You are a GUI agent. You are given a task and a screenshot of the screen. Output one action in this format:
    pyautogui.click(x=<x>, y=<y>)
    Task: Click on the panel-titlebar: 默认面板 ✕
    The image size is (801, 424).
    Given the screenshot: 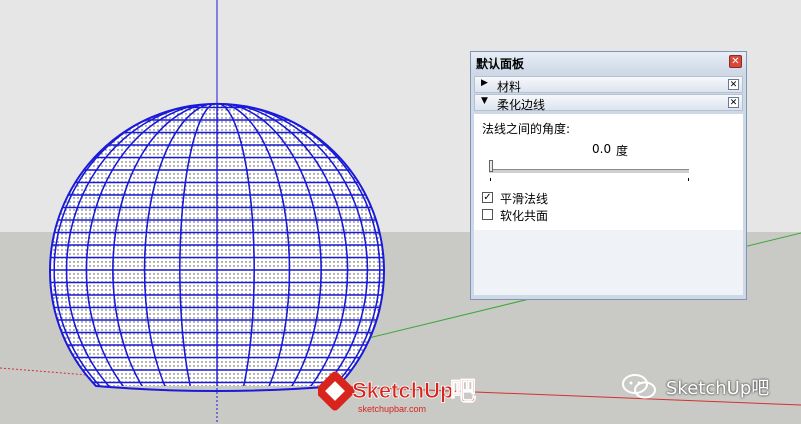 What is the action you would take?
    pyautogui.click(x=608, y=63)
    